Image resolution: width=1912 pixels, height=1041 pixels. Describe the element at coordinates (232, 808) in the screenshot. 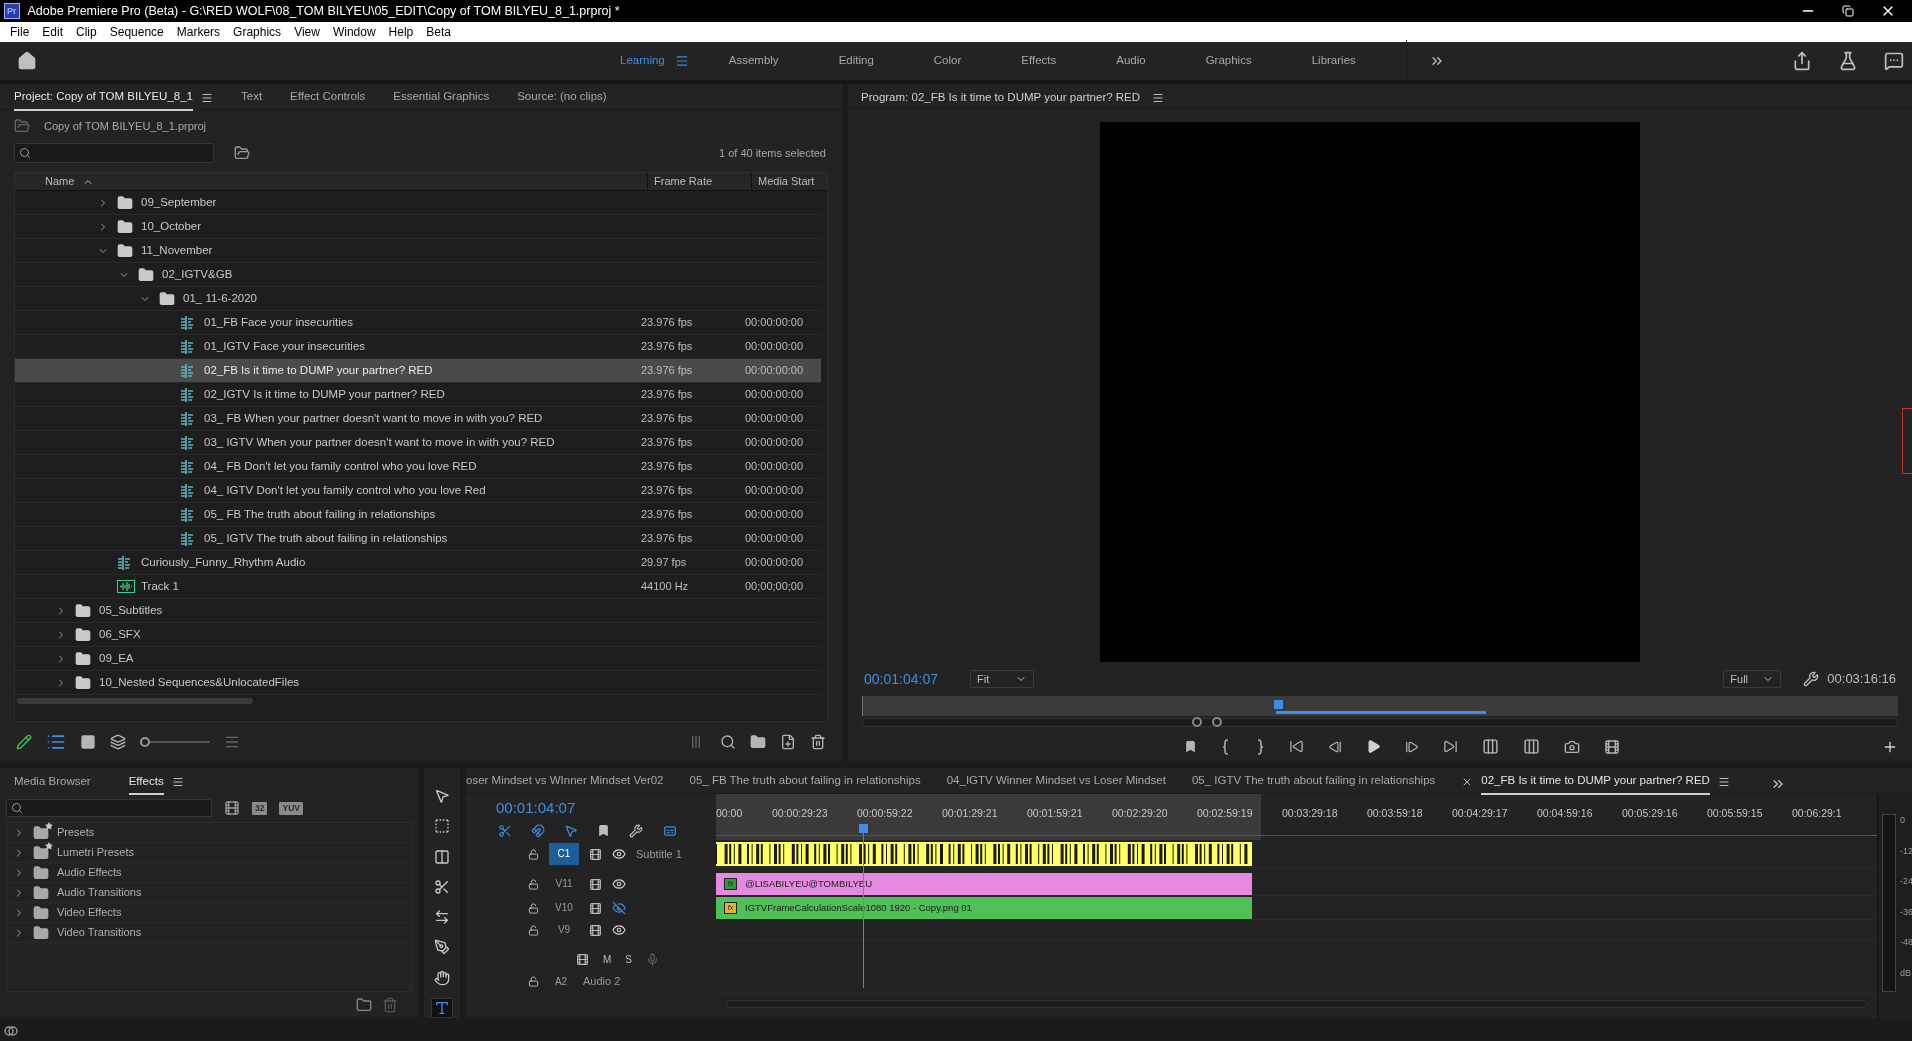

I see `accelerated-effects-icon` at that location.